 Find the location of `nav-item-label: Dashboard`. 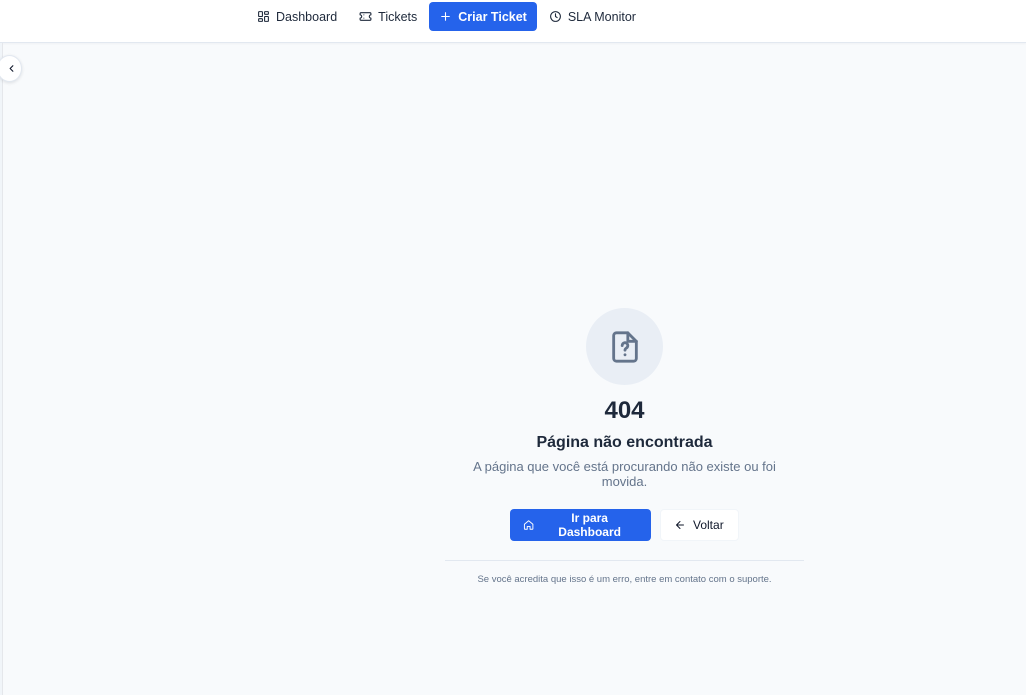

nav-item-label: Dashboard is located at coordinates (307, 16).